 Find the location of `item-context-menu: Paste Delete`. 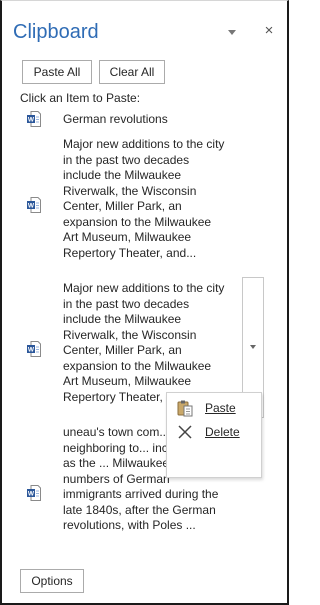

item-context-menu: Paste Delete is located at coordinates (214, 435).